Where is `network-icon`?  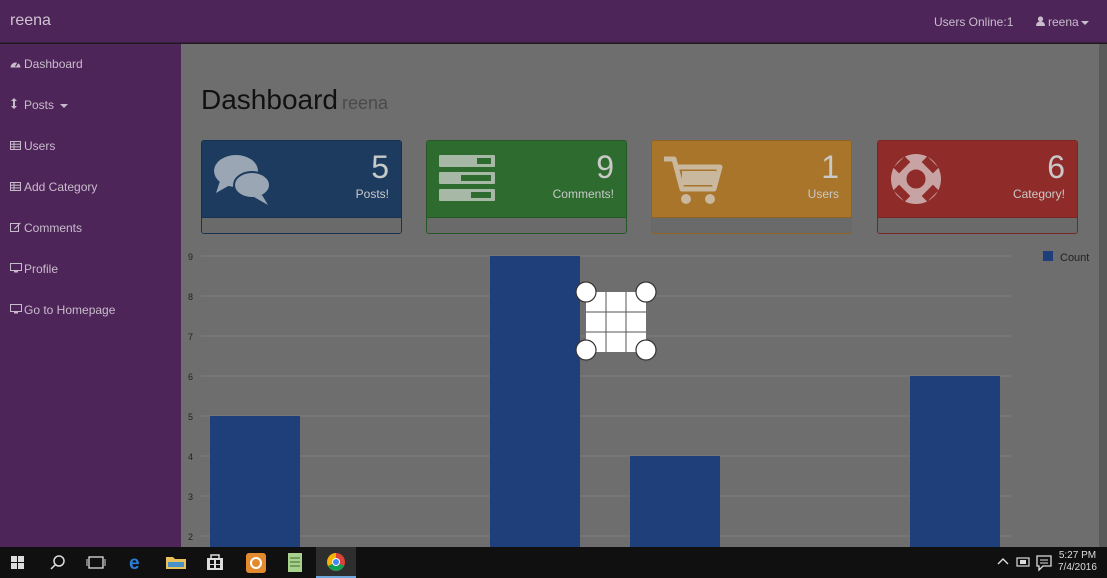 network-icon is located at coordinates (1023, 562).